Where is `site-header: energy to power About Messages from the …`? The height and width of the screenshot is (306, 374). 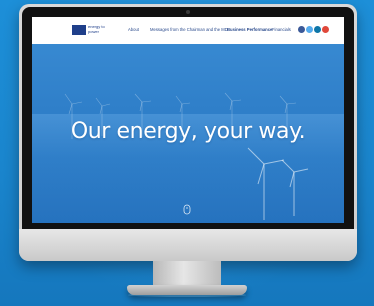
site-header: energy to power About Messages from the … is located at coordinates (188, 30).